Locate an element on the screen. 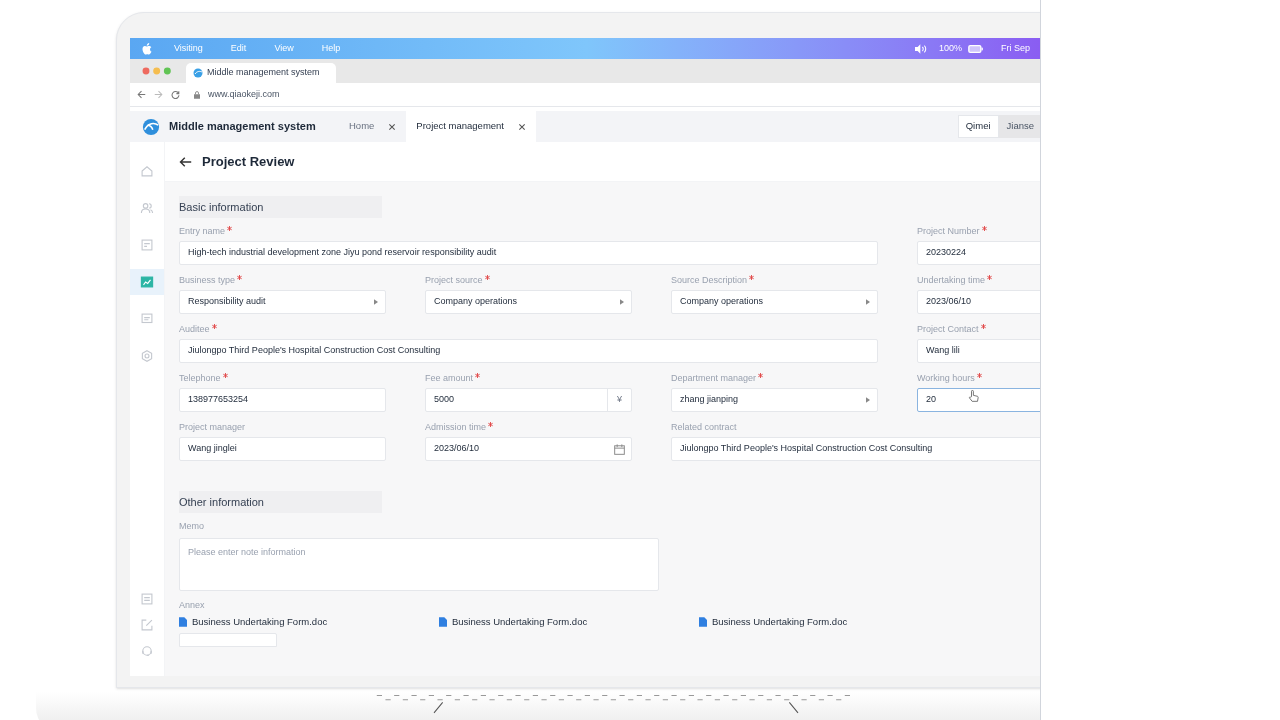 The height and width of the screenshot is (720, 1280). field-label: Project source is located at coordinates (454, 280).